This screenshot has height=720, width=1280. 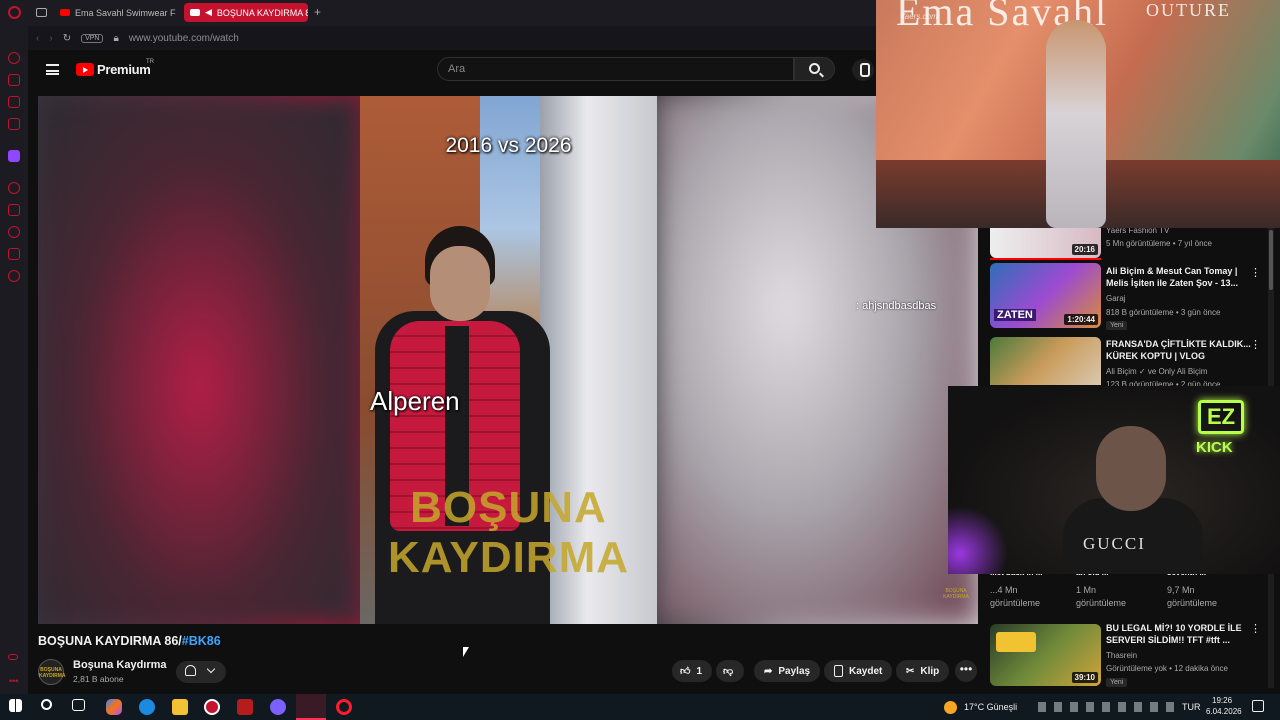 What do you see at coordinates (51, 672) in the screenshot?
I see `channel-avatar: BOŞUNA KAYDIRMA` at bounding box center [51, 672].